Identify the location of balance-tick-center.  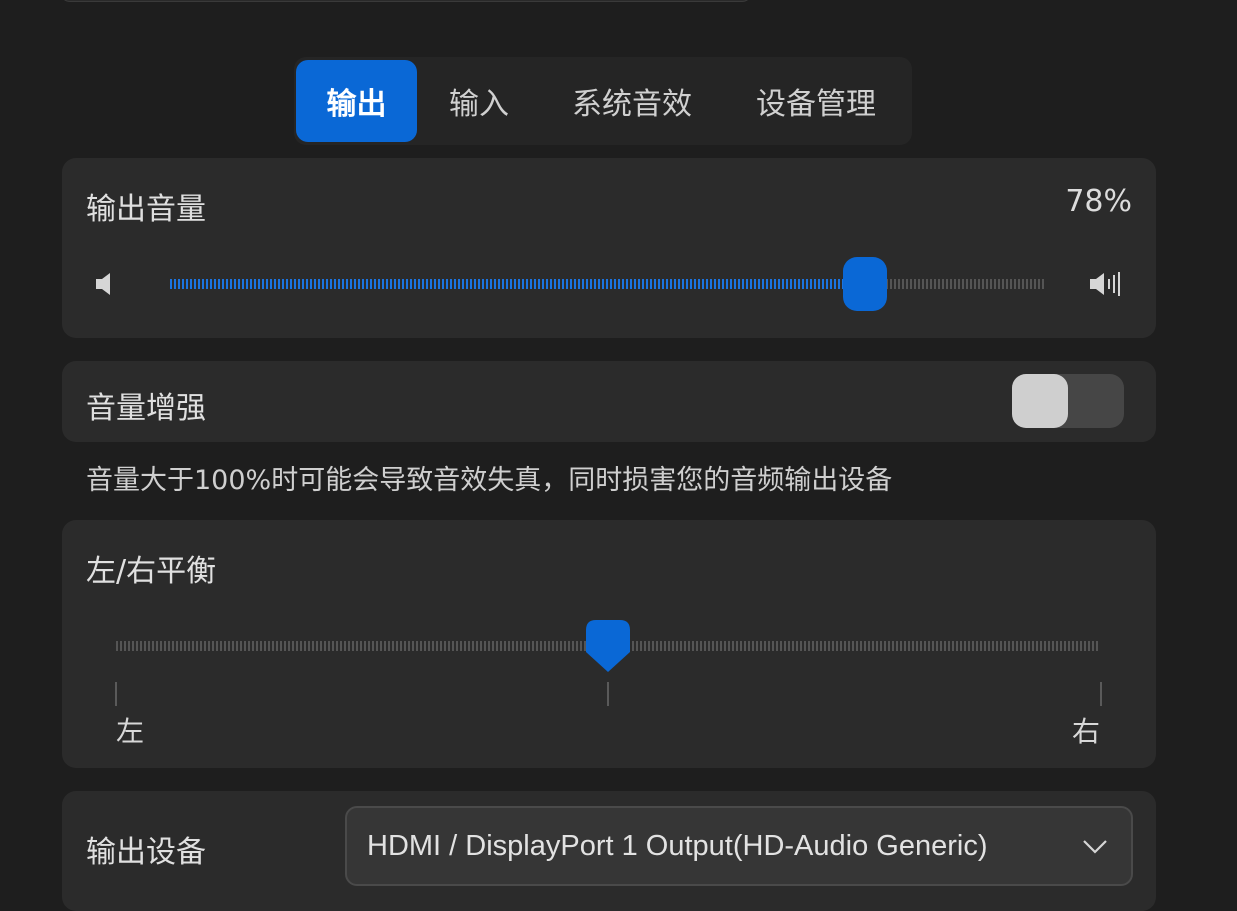
(608, 694).